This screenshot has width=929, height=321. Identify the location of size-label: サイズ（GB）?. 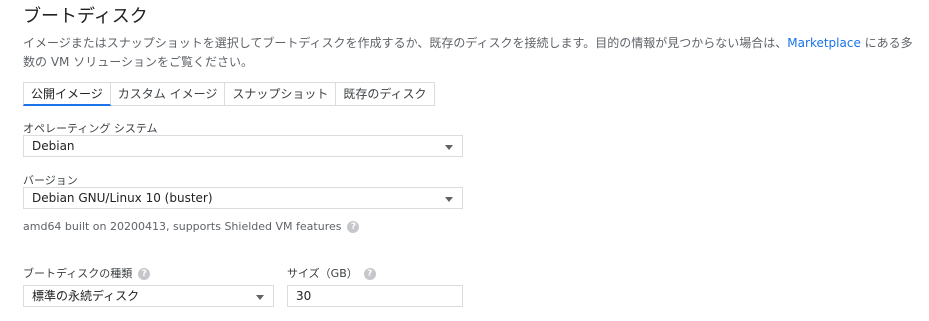
(331, 273).